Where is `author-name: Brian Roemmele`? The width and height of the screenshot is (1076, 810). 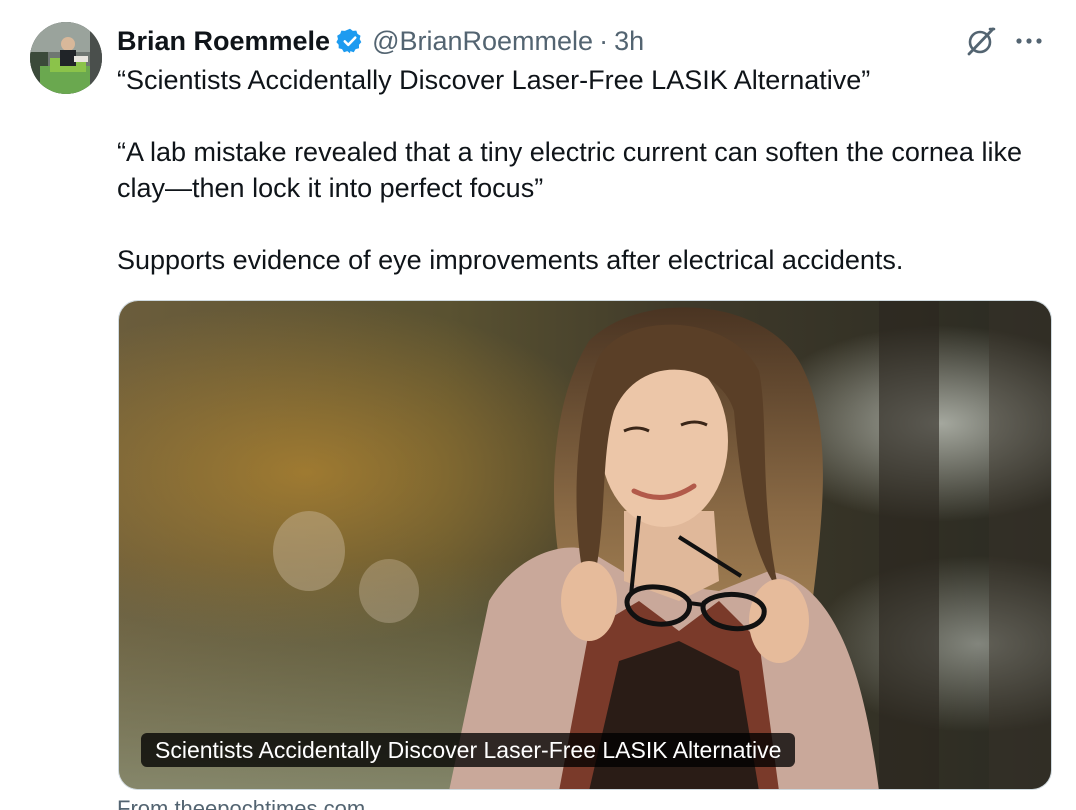
author-name: Brian Roemmele is located at coordinates (223, 41).